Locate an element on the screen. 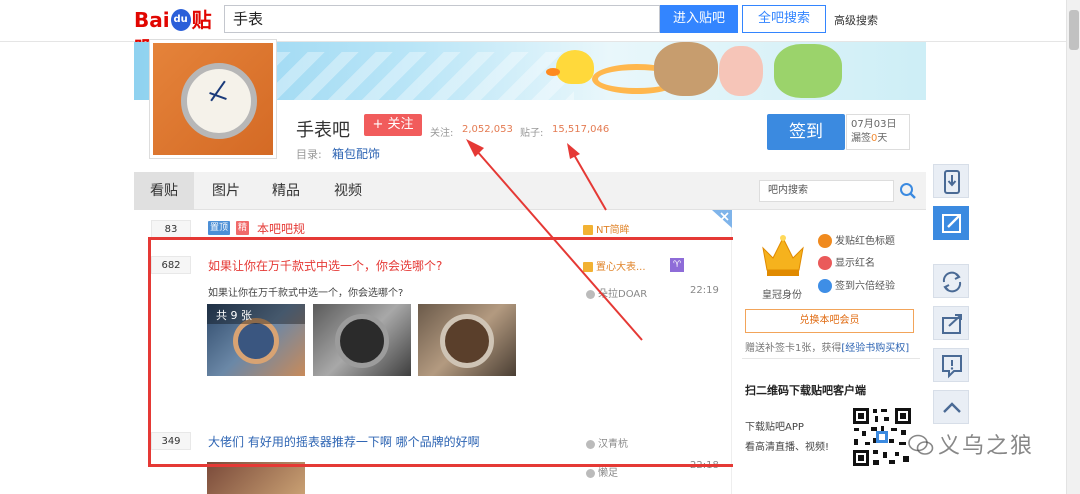 This screenshot has height=494, width=1080. reply-count: 682 is located at coordinates (171, 265).